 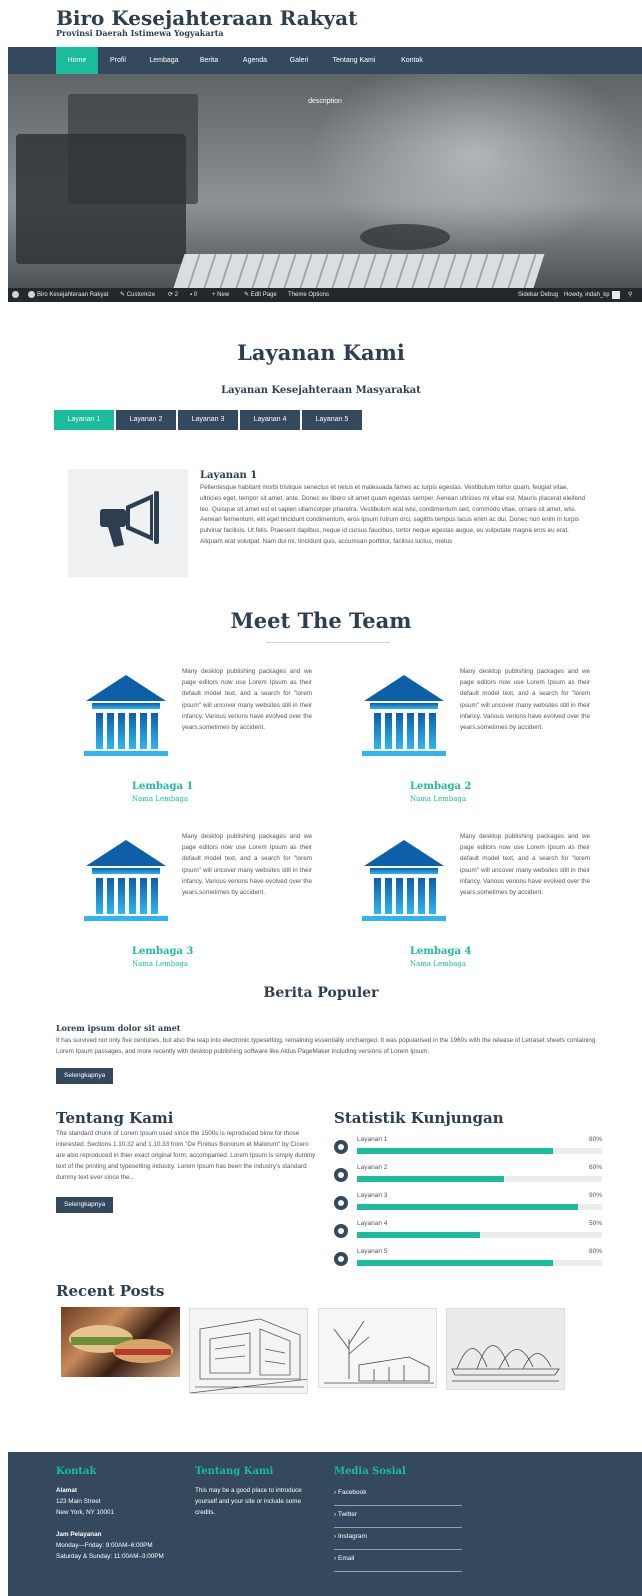 What do you see at coordinates (308, 295) in the screenshot?
I see `admin-theme-options: Theme Options` at bounding box center [308, 295].